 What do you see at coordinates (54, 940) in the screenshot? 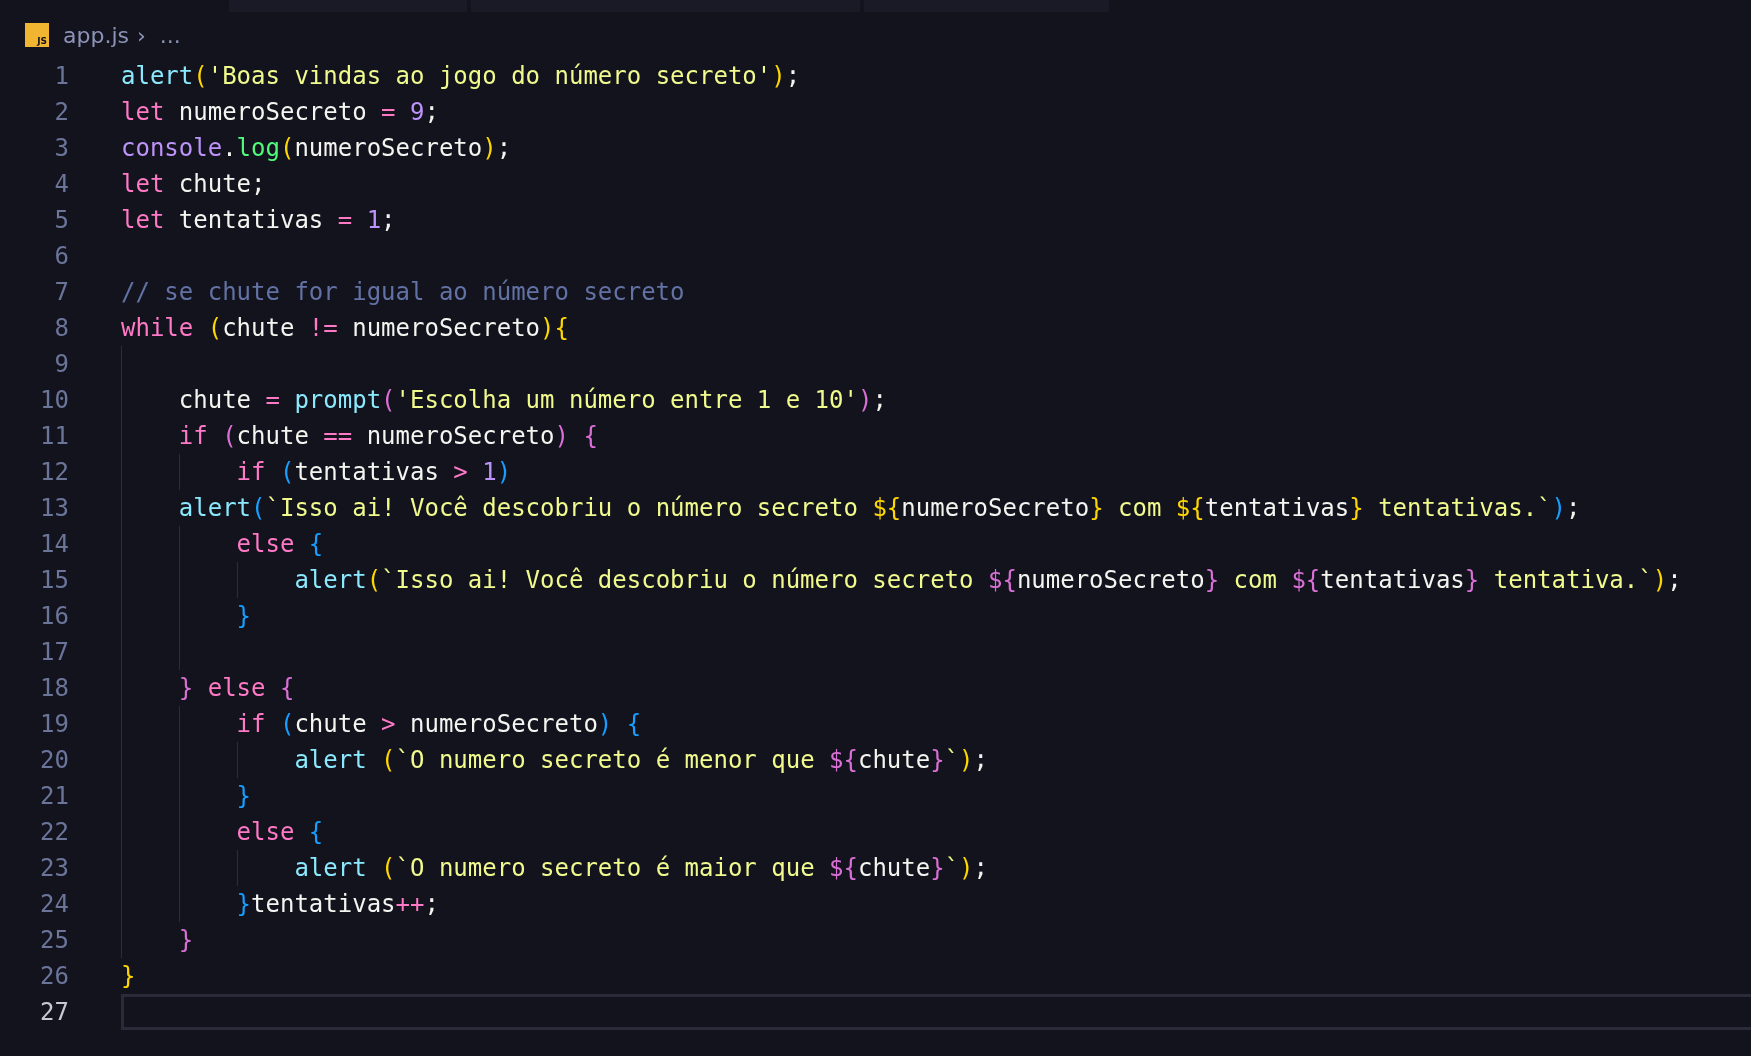
I see `line-number: 25` at bounding box center [54, 940].